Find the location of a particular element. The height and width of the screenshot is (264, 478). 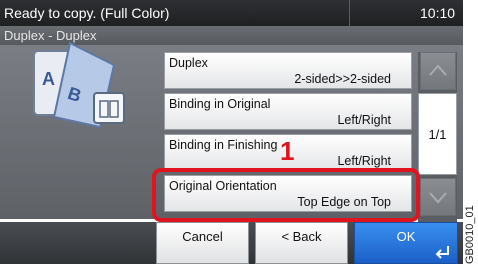

option-binding-original: Binding in Original Left/Right is located at coordinates (288, 111).